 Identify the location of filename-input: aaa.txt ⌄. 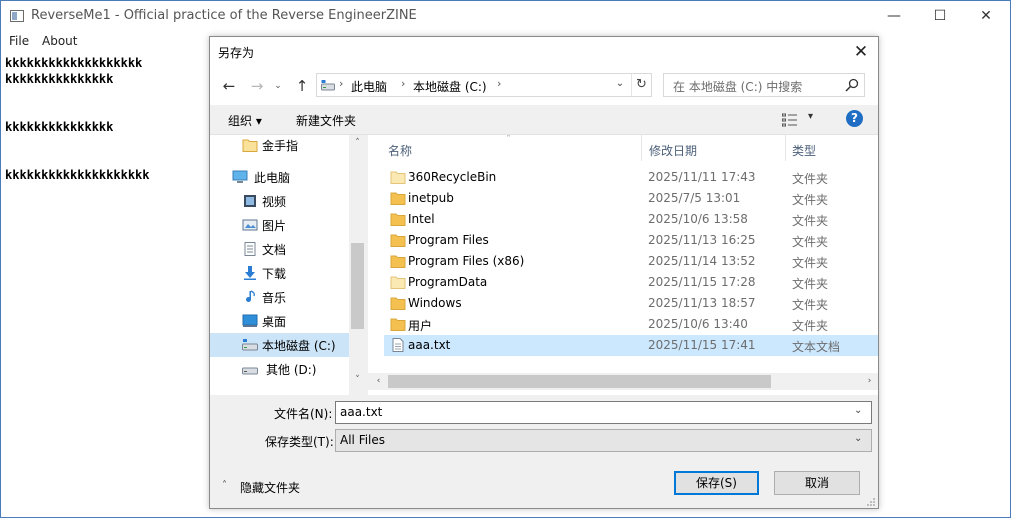
(603, 412).